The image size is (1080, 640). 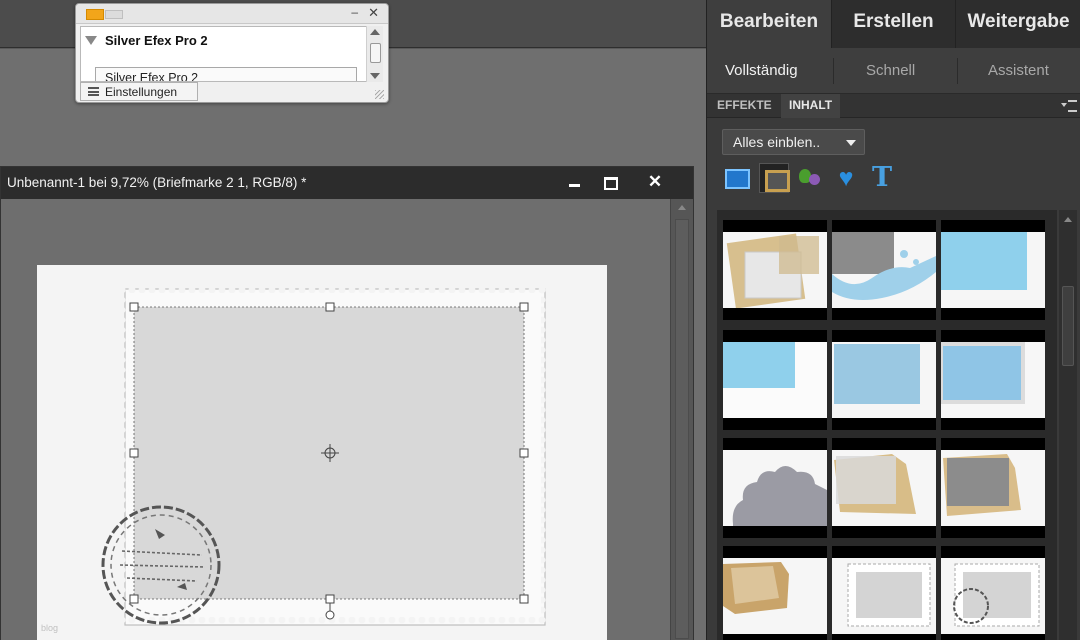 I want to click on text-icon: T, so click(x=882, y=178).